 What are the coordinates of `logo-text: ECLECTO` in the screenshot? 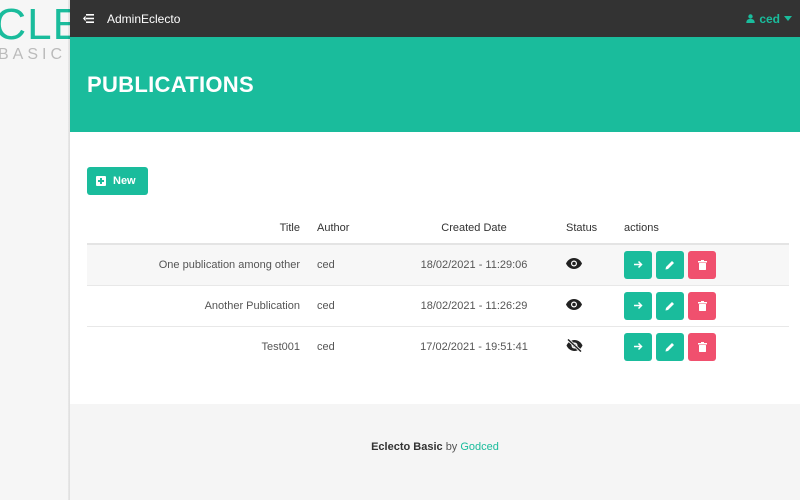 It's located at (35, 24).